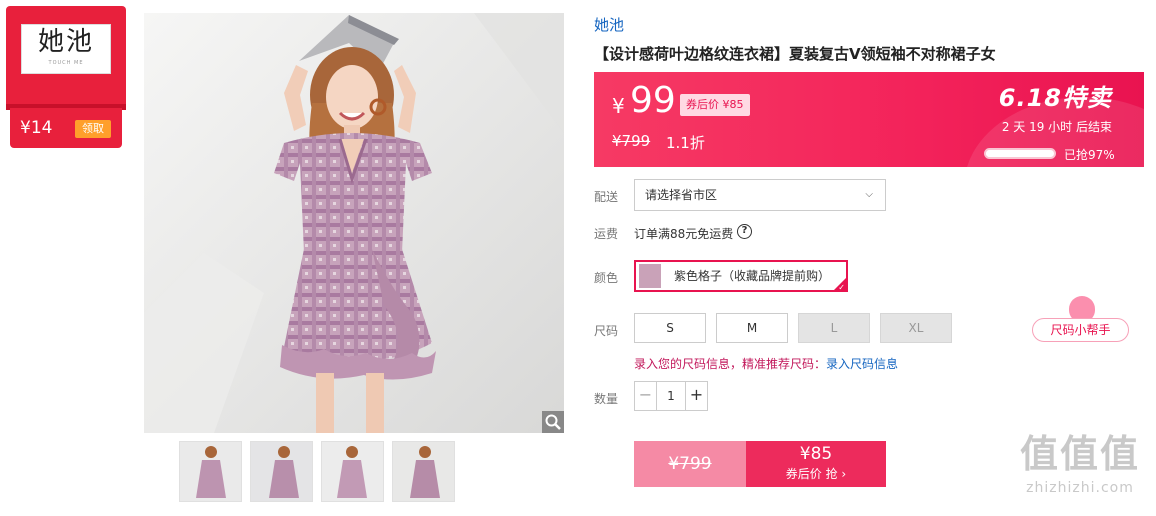 This screenshot has height=516, width=1156. I want to click on coupon-header: 她池 TOUCH ME, so click(66, 57).